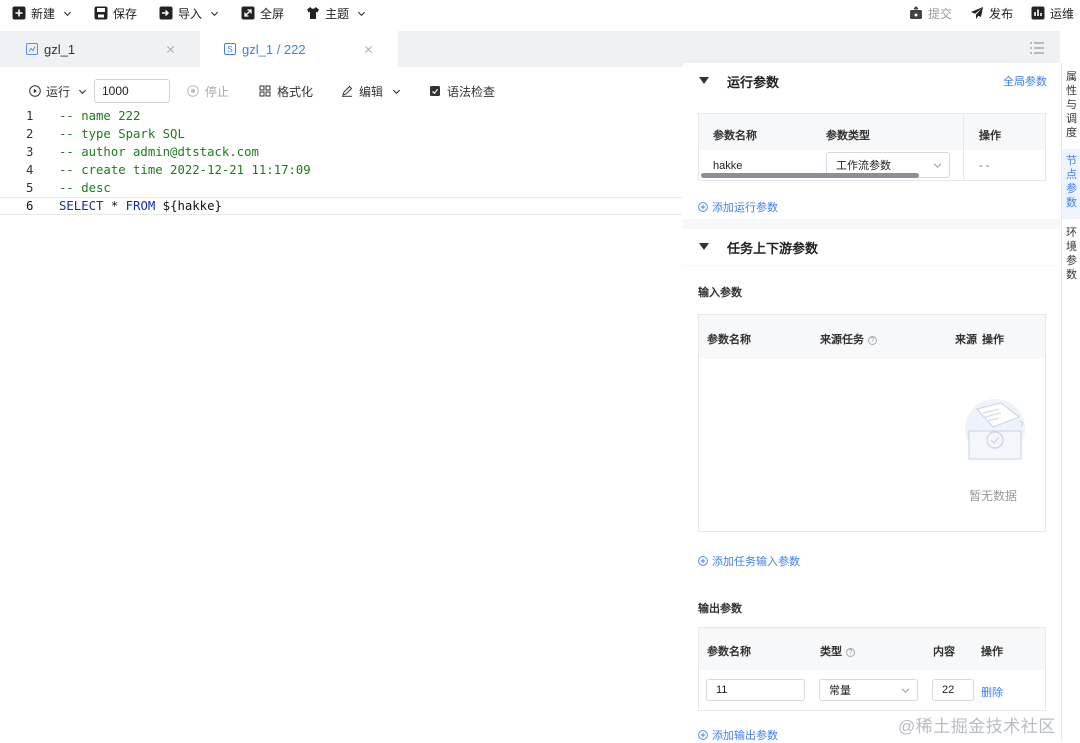 The image size is (1080, 743). I want to click on code-line: 5 -- desc, so click(341, 188).